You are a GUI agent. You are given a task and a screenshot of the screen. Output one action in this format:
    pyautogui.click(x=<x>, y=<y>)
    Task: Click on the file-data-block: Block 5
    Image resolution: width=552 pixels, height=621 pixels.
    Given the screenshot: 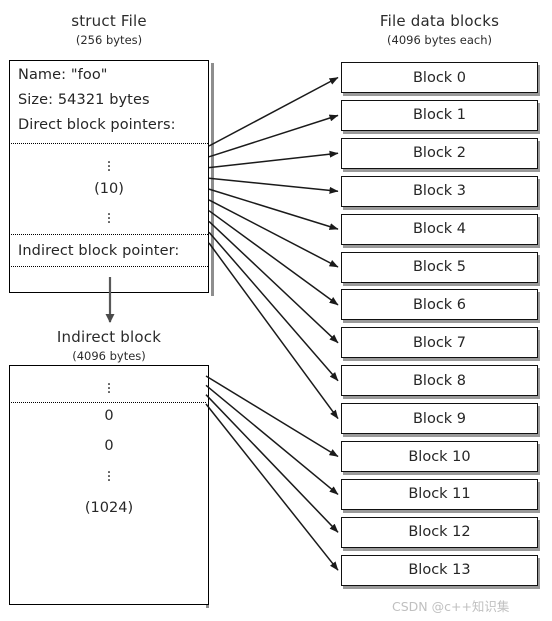 What is the action you would take?
    pyautogui.click(x=439, y=267)
    